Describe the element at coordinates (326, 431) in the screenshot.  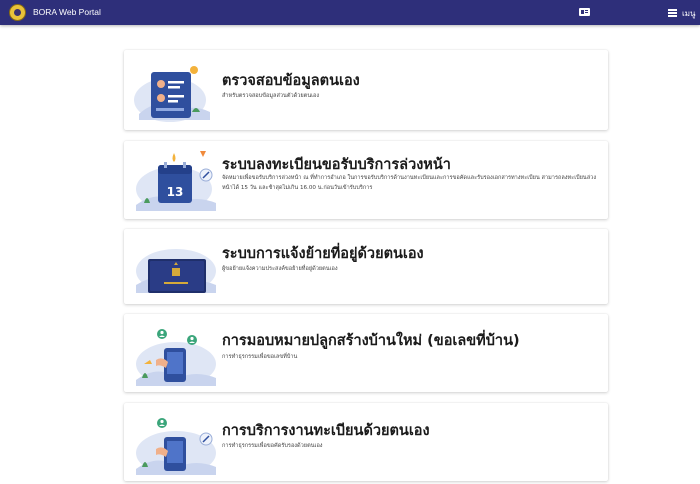
I see `card-title: การบริการงานทะเบียนด้วยตนเอง` at that location.